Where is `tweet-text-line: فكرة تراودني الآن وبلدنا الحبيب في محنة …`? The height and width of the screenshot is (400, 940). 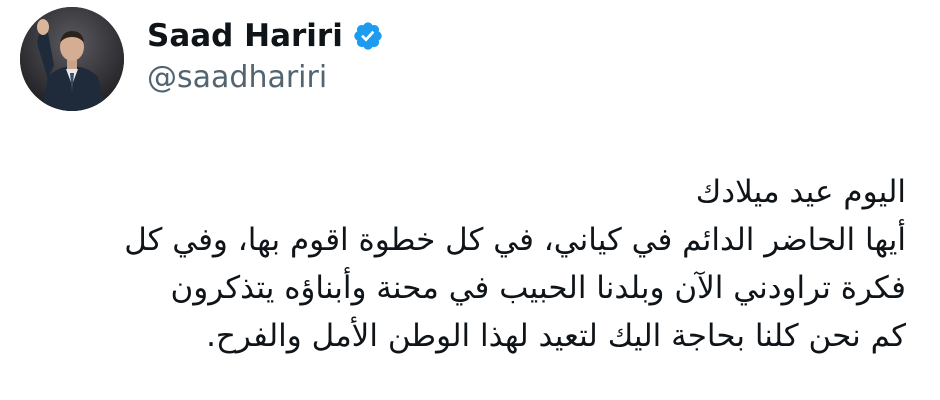 tweet-text-line: فكرة تراودني الآن وبلدنا الحبيب في محنة … is located at coordinates (538, 288).